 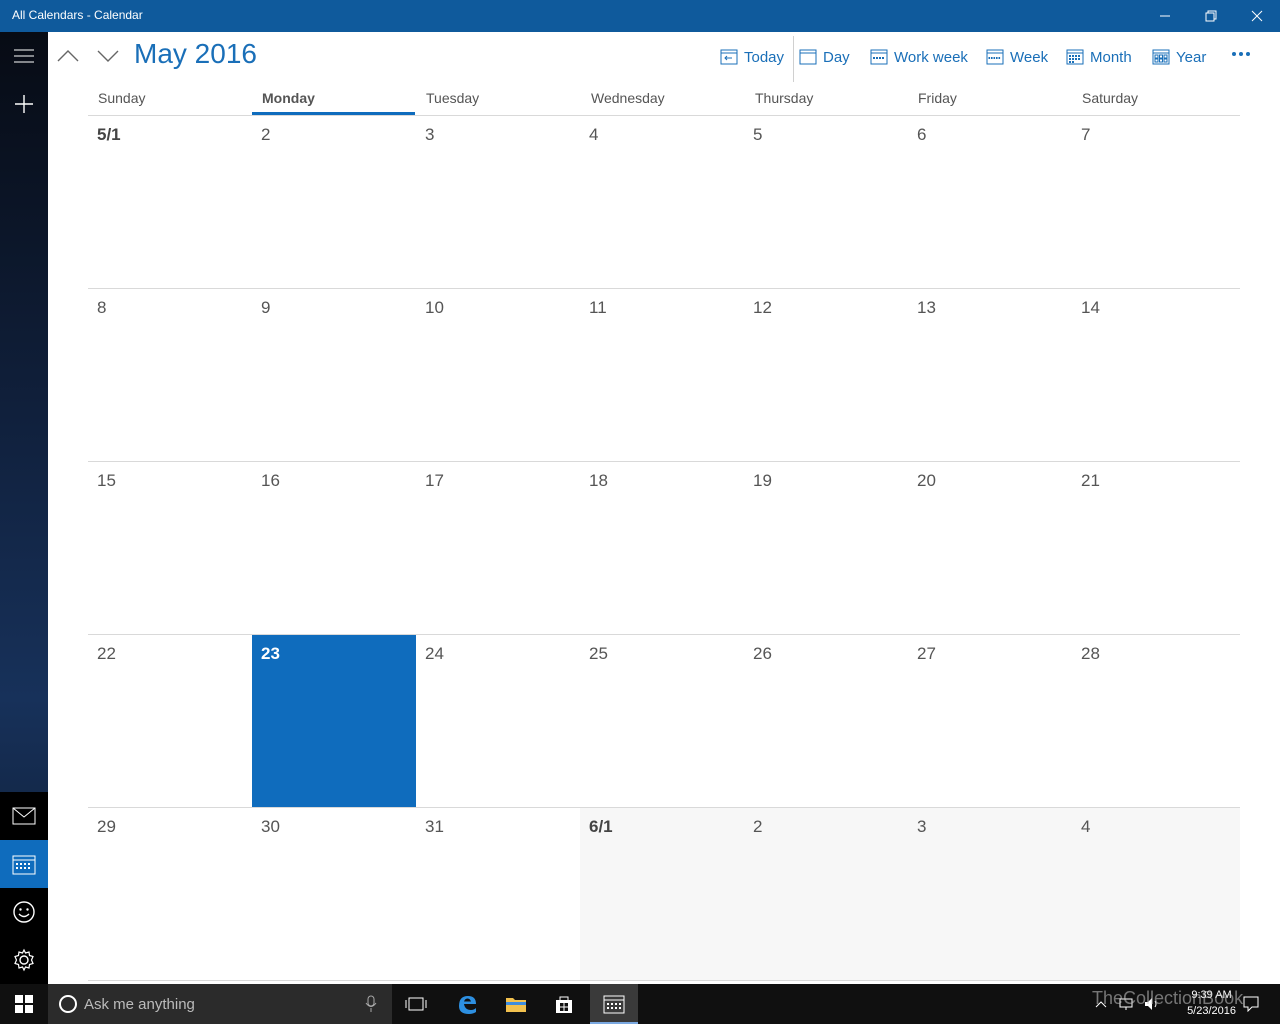 What do you see at coordinates (498, 721) in the screenshot?
I see `day-cell: 24` at bounding box center [498, 721].